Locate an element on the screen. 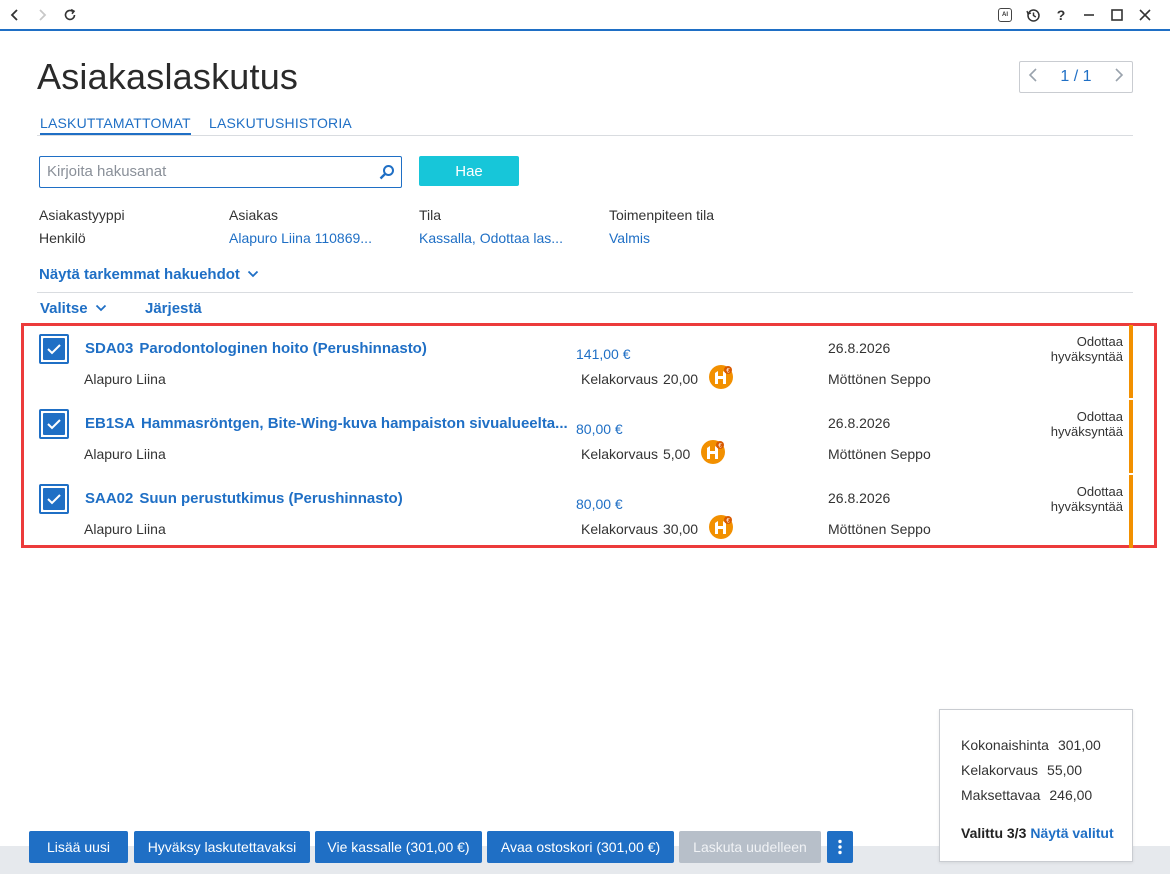  ai-button: AI is located at coordinates (1005, 15).